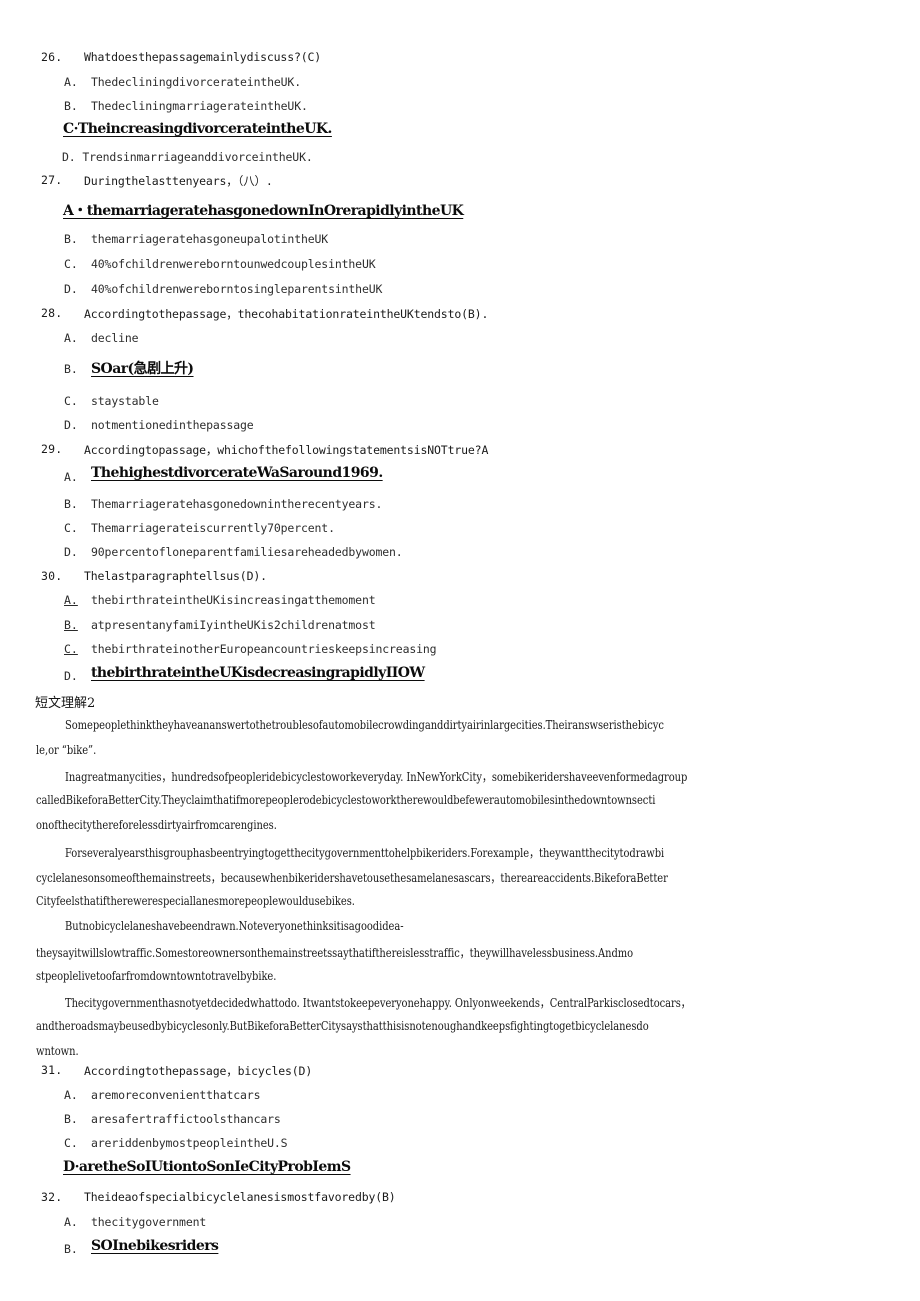 The height and width of the screenshot is (1301, 920). I want to click on question-stem-30: Thelastparagraphtellsus(D)., so click(175, 576).